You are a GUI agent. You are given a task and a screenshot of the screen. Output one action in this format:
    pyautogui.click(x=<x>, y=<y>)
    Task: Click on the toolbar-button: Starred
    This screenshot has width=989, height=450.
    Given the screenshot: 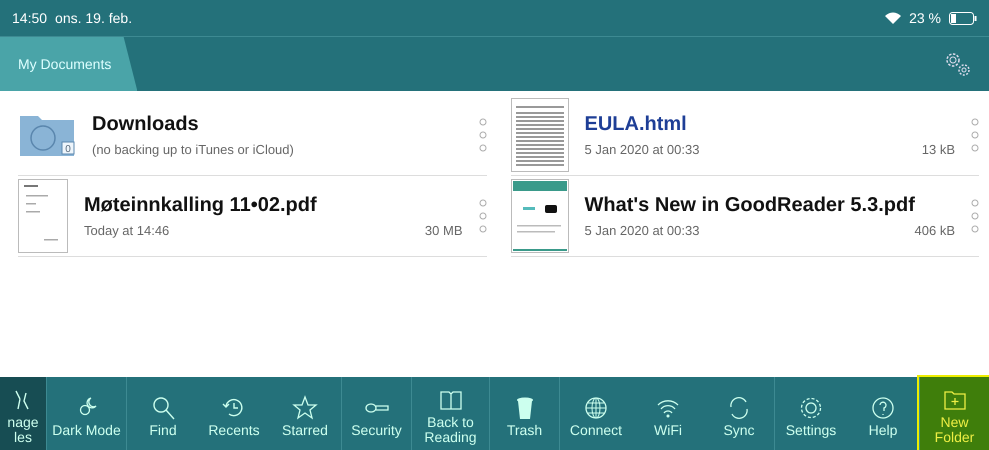 What is the action you would take?
    pyautogui.click(x=305, y=413)
    